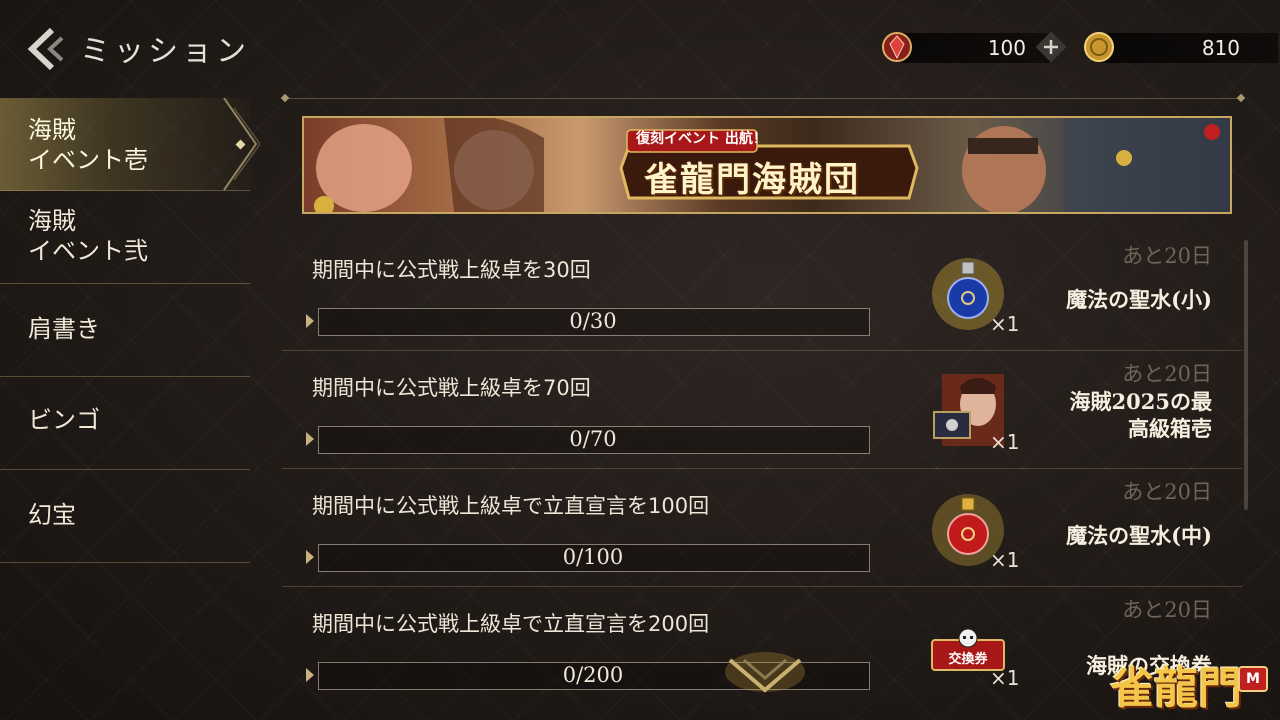 The image size is (1280, 720). I want to click on ticket-label: 交換券, so click(968, 659).